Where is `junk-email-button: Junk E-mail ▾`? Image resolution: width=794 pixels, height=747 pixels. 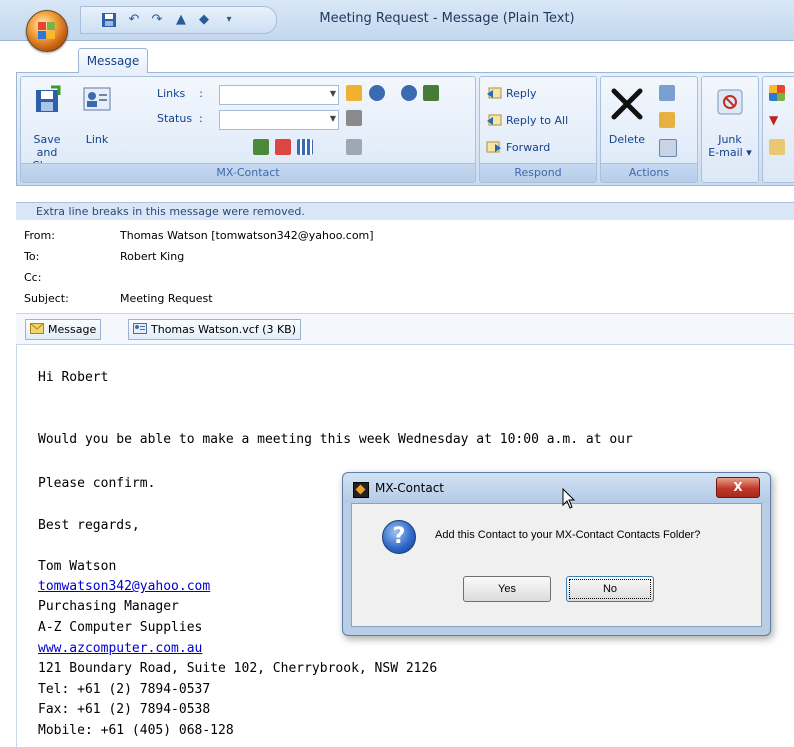 junk-email-button: Junk E-mail ▾ is located at coordinates (730, 121).